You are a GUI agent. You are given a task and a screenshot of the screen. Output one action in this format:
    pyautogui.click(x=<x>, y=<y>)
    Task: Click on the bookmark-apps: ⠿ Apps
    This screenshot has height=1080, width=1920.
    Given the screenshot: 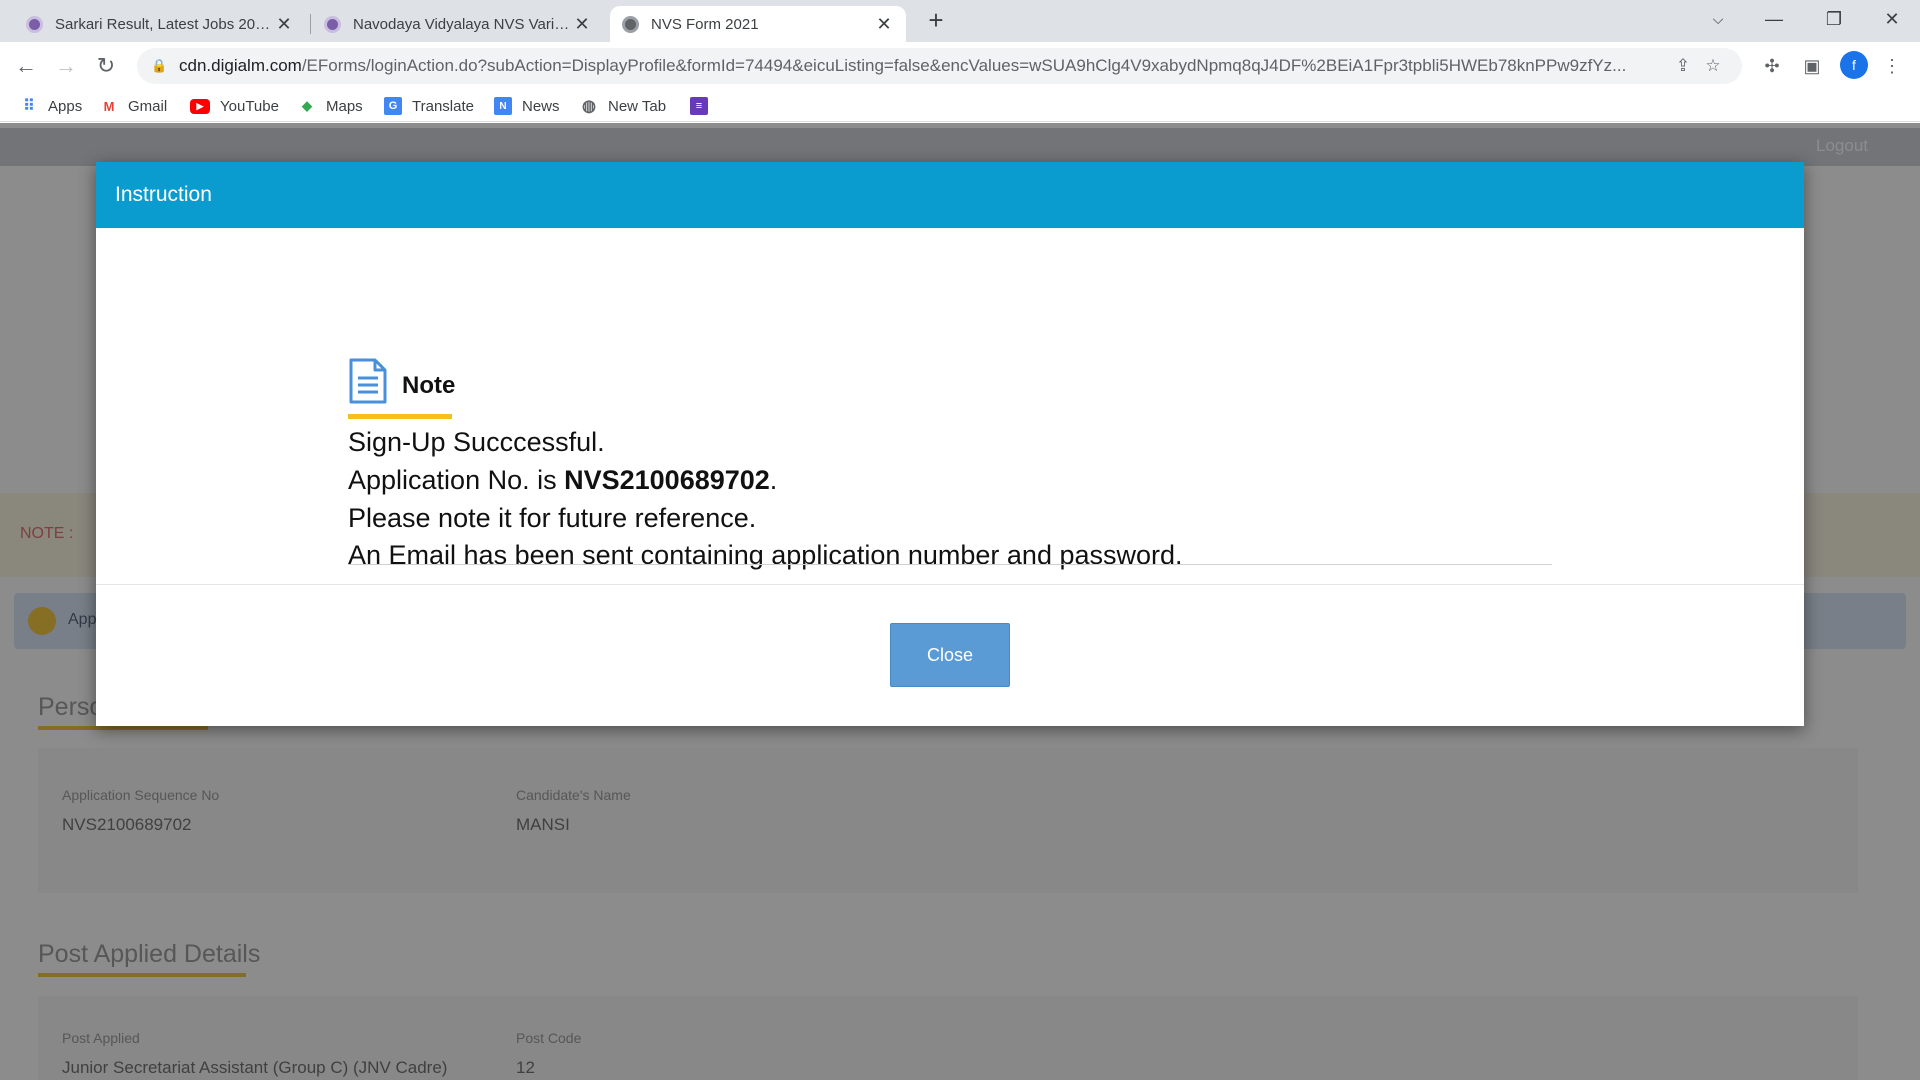 What is the action you would take?
    pyautogui.click(x=51, y=106)
    